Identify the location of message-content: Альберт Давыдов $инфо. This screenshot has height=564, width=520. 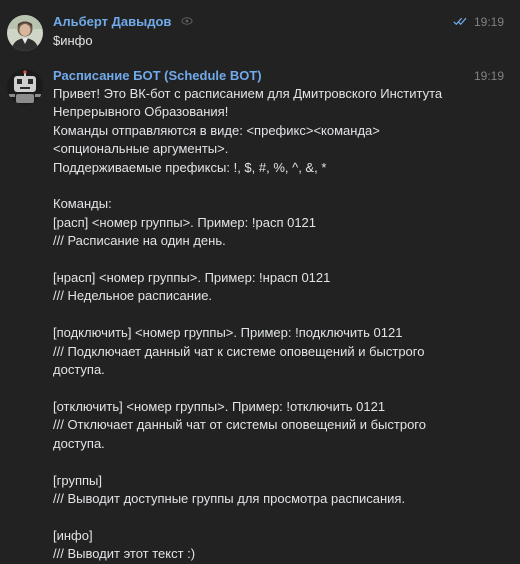
(258, 31).